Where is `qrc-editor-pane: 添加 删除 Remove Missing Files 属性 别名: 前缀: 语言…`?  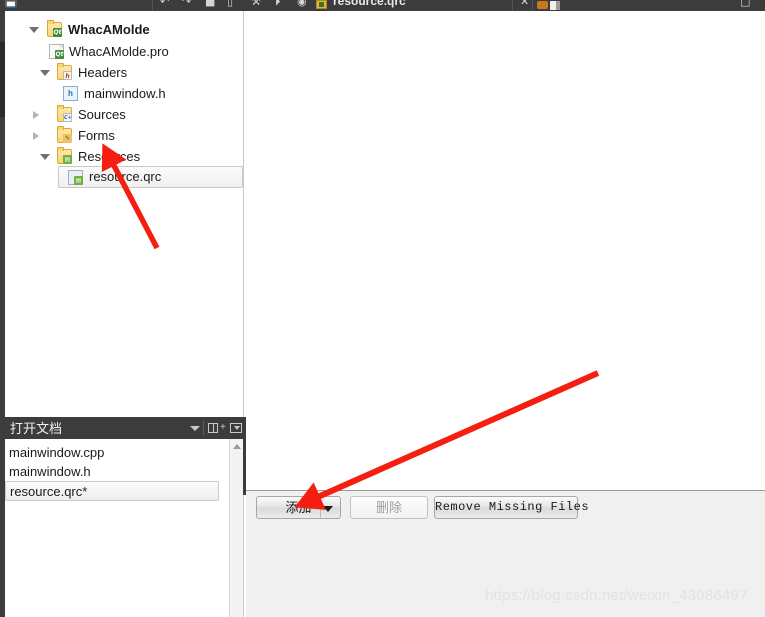 qrc-editor-pane: 添加 删除 Remove Missing Files 属性 别名: 前缀: 语言… is located at coordinates (505, 553).